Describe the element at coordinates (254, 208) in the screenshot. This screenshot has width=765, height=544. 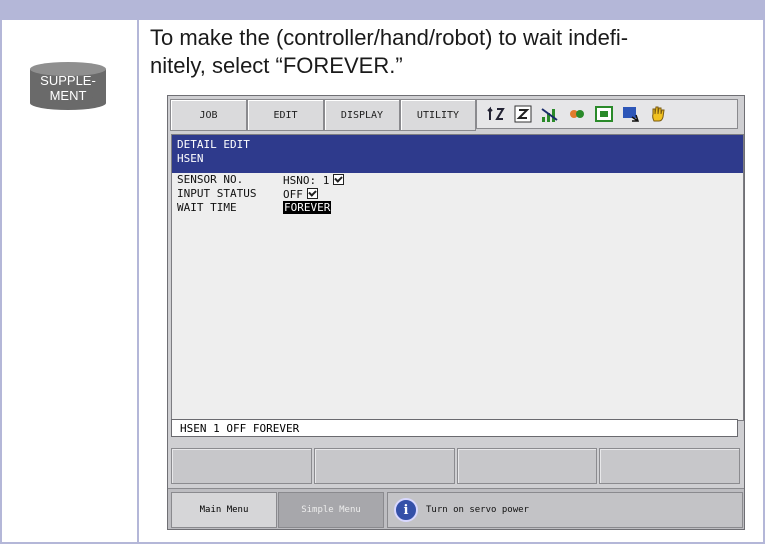
I see `field-wait-time: WAIT TIME FOREVER` at that location.